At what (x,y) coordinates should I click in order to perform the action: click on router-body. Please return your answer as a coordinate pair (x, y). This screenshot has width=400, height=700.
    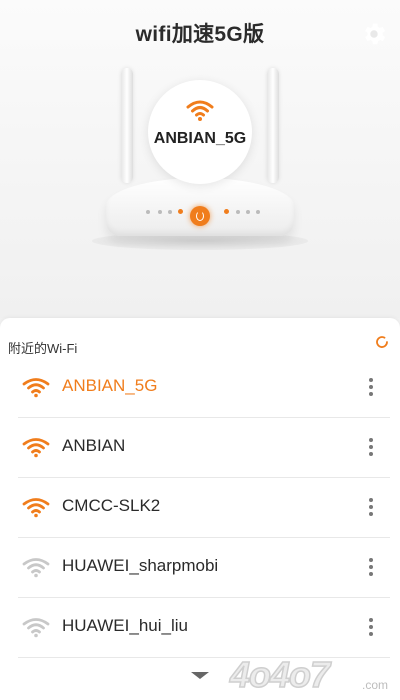
    Looking at the image, I should click on (200, 207).